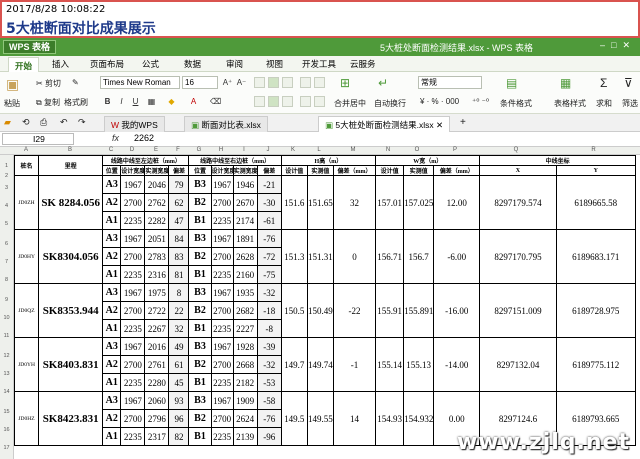 This screenshot has height=459, width=640. I want to click on right-measured-cell: 1909, so click(245, 400).